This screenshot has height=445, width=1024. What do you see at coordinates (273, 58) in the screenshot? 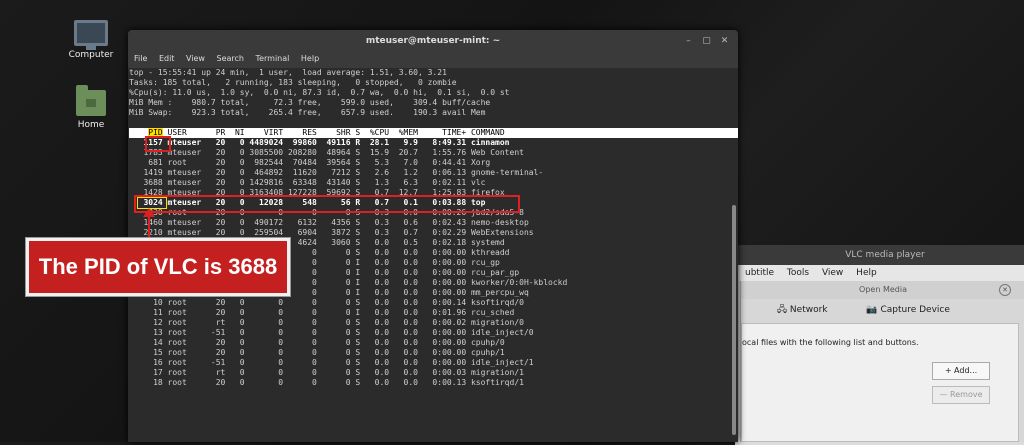
I see `menu-terminal: Terminal` at bounding box center [273, 58].